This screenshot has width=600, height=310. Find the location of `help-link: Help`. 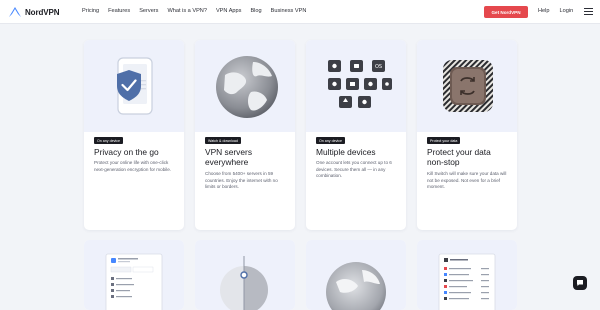

help-link: Help is located at coordinates (544, 11).